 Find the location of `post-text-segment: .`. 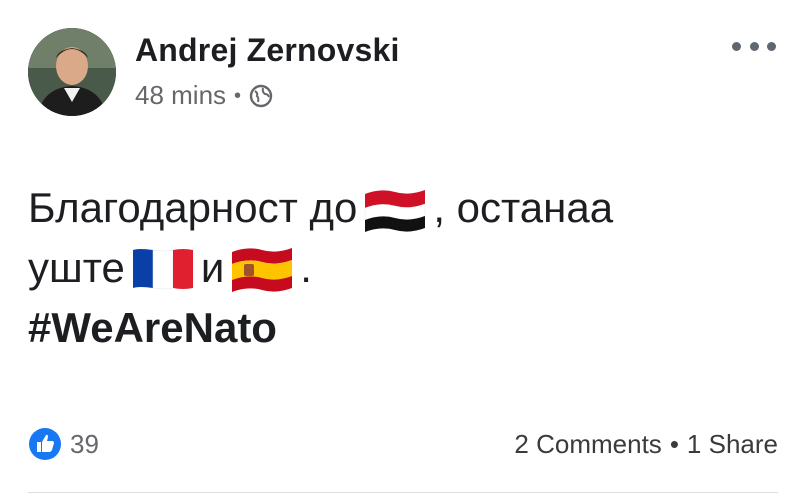

post-text-segment: . is located at coordinates (306, 267).